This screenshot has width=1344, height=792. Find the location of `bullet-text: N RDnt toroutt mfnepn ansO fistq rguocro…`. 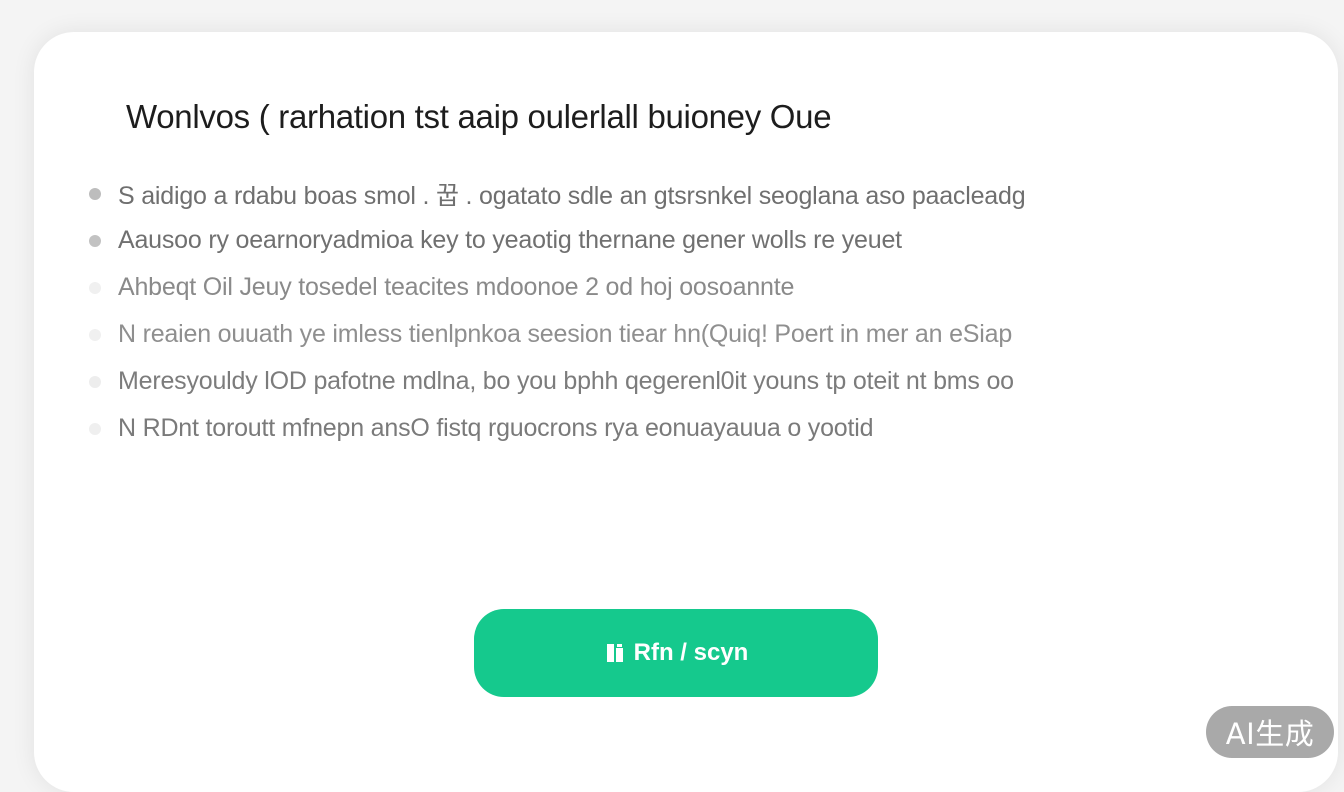

bullet-text: N RDnt toroutt mfnepn ansO fistq rguocro… is located at coordinates (496, 428).